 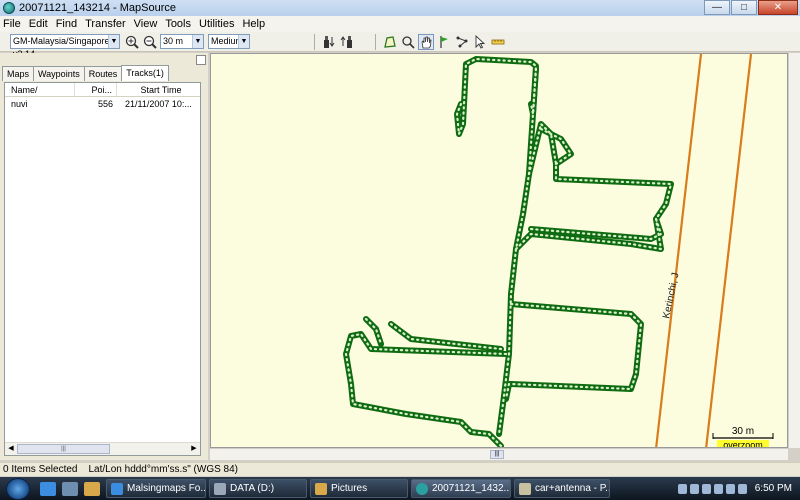 I want to click on scroll-left-icon: ◀, so click(x=11, y=449).